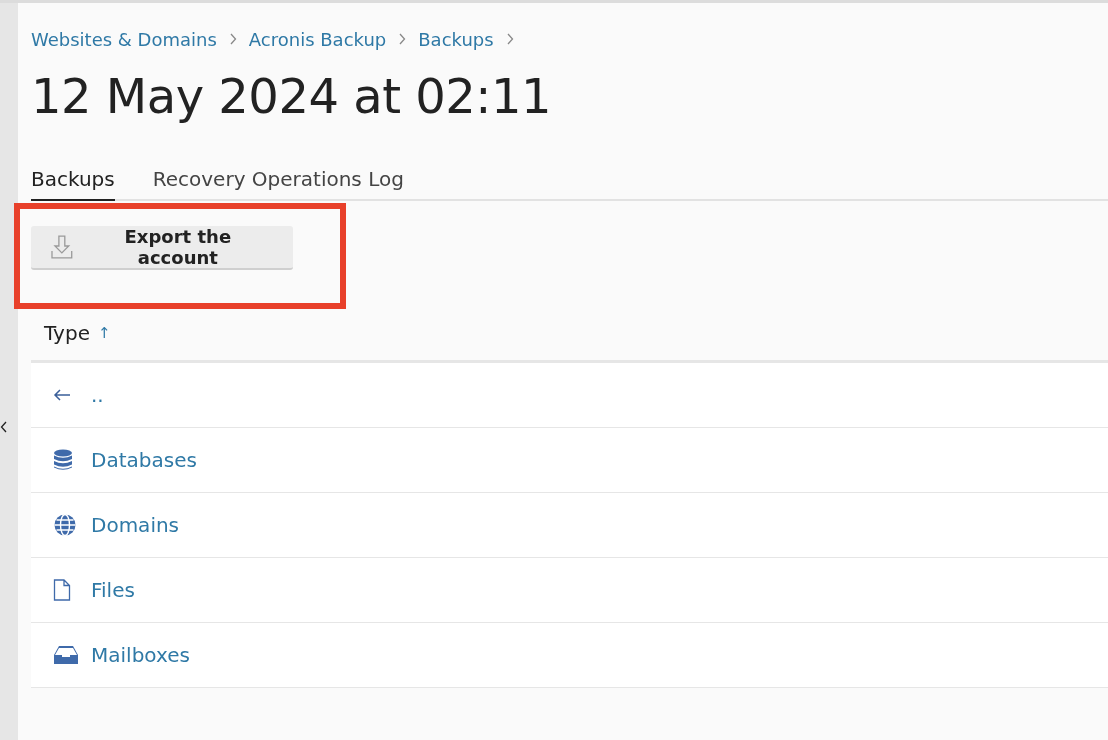 The height and width of the screenshot is (740, 1108). I want to click on row-label: .., so click(97, 395).